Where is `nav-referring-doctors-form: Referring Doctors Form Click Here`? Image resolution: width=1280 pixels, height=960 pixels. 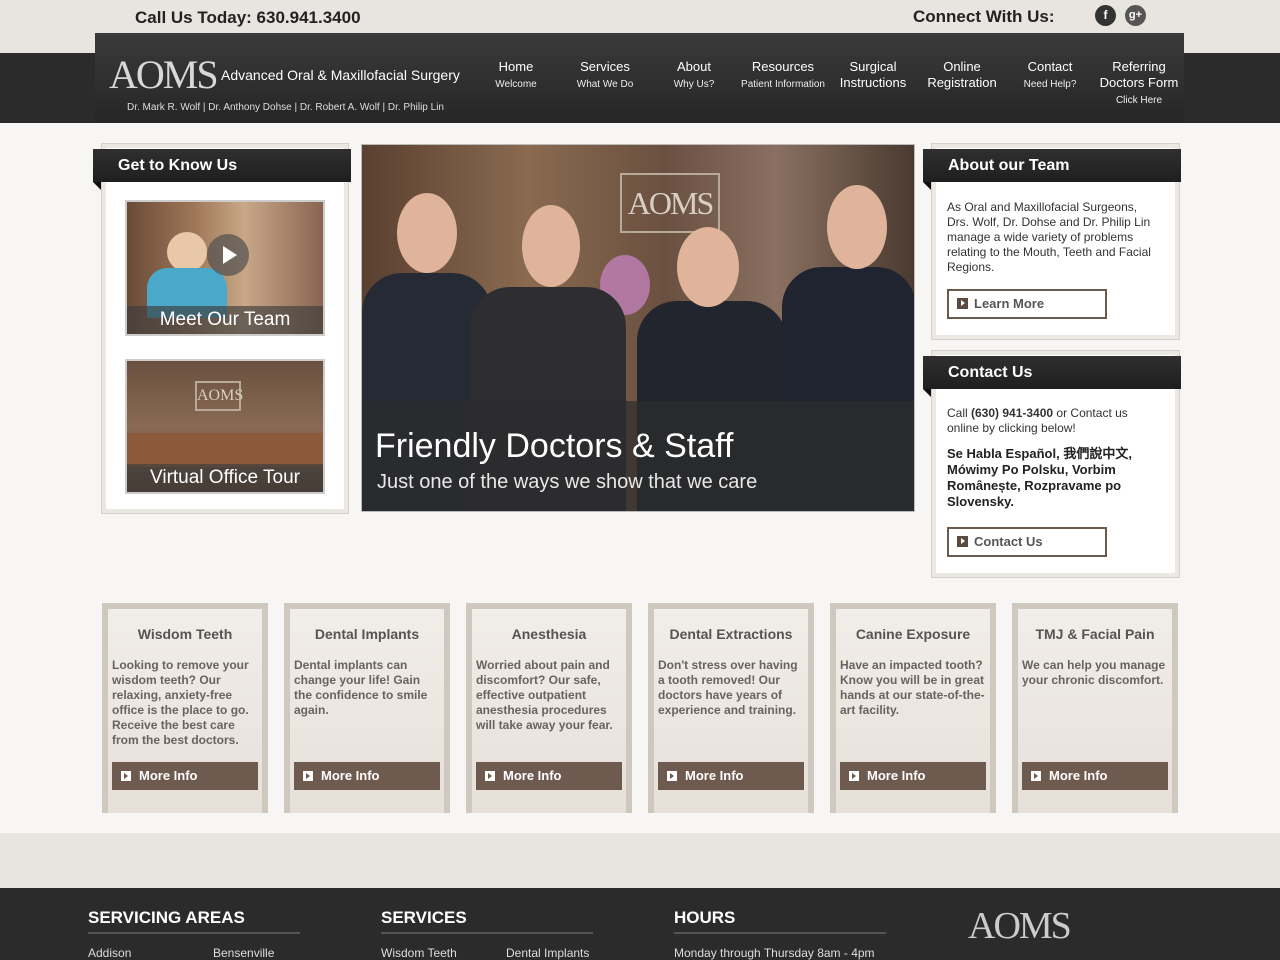 nav-referring-doctors-form: Referring Doctors Form Click Here is located at coordinates (1139, 83).